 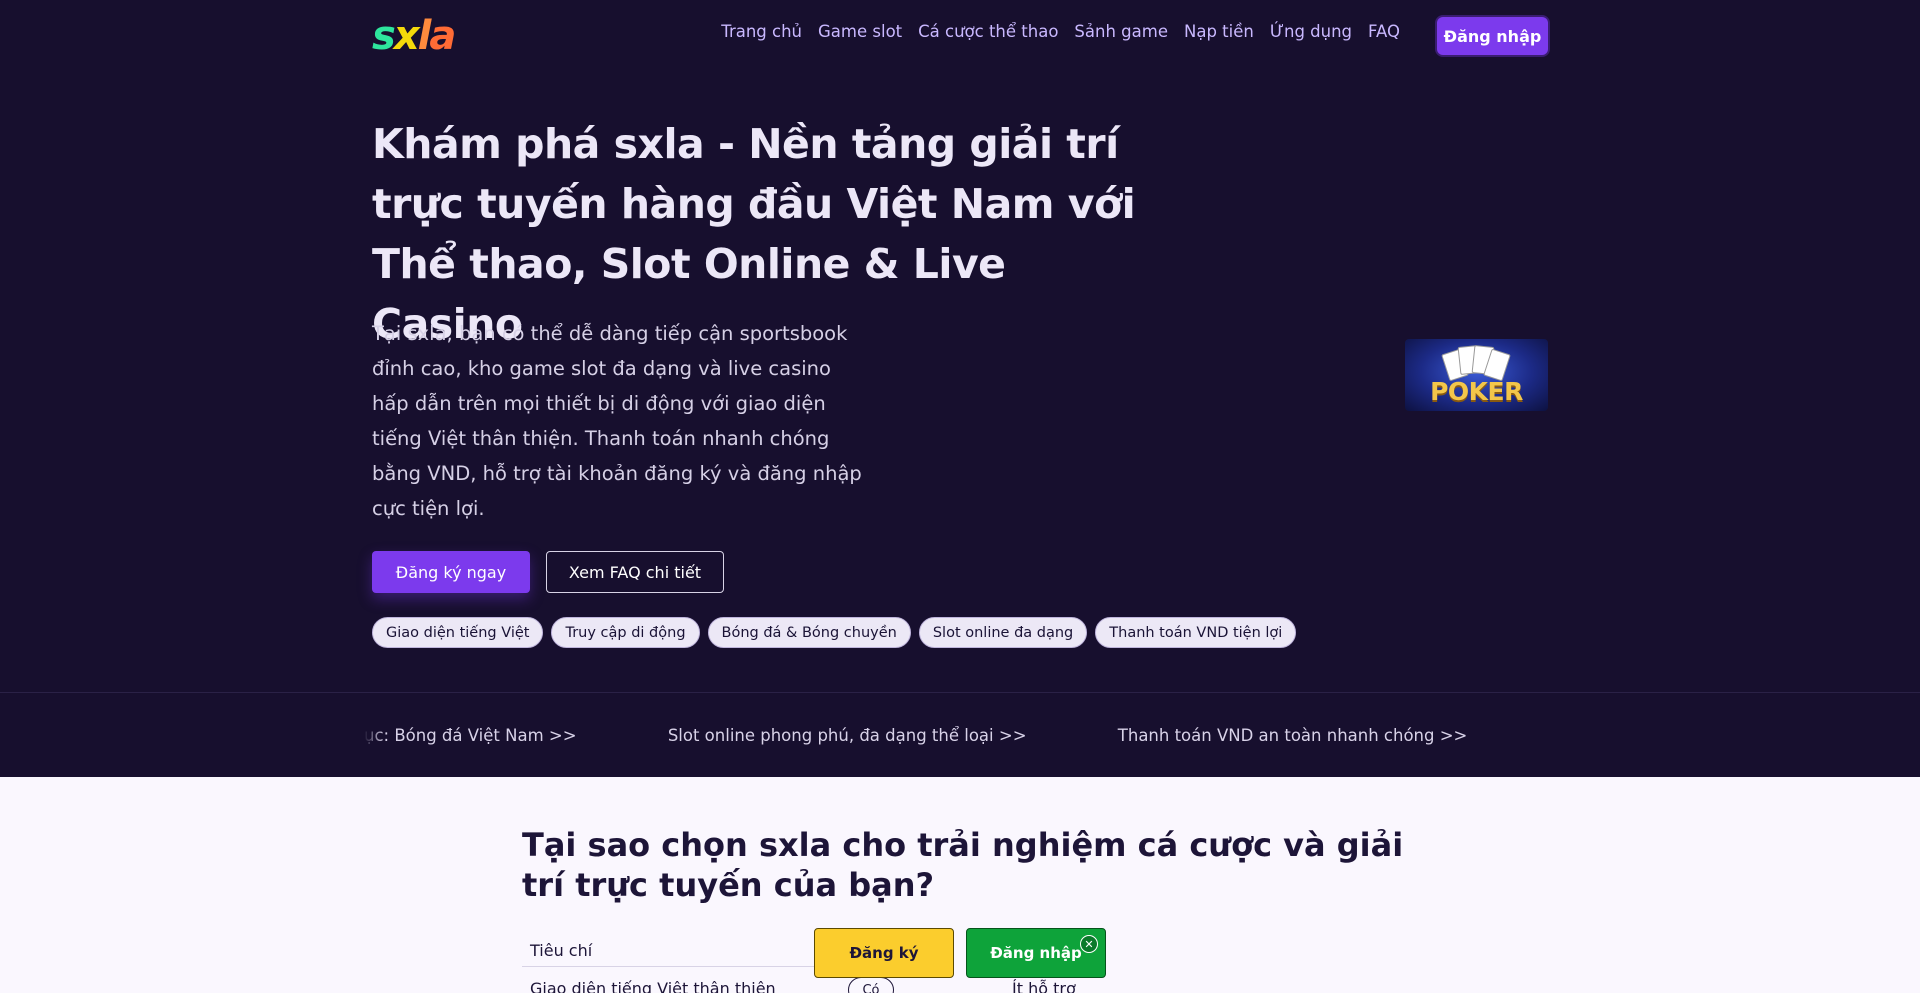 What do you see at coordinates (1293, 735) in the screenshot?
I see `ticker-item: Thanh toán VND an toàn nhanh chóng >>` at bounding box center [1293, 735].